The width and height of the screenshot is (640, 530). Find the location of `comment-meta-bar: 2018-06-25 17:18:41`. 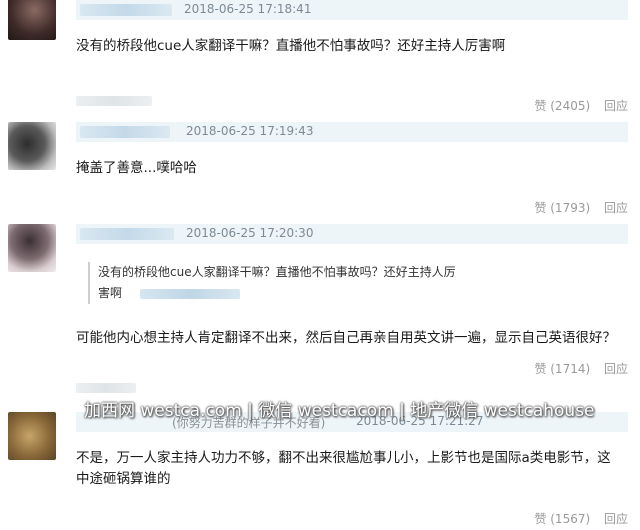

comment-meta-bar: 2018-06-25 17:18:41 is located at coordinates (352, 10).